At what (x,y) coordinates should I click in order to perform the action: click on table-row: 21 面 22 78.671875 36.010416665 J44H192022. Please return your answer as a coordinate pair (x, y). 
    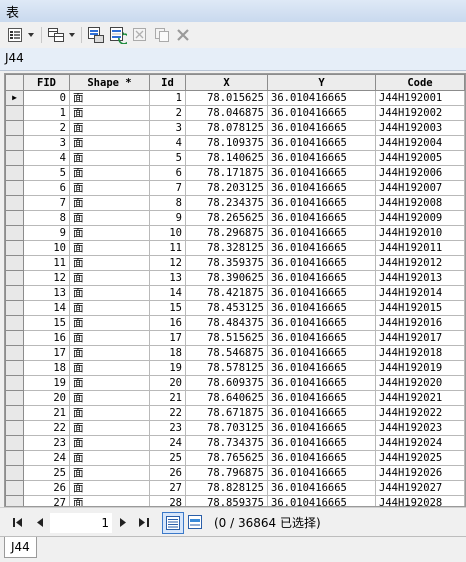
    Looking at the image, I should click on (235, 413).